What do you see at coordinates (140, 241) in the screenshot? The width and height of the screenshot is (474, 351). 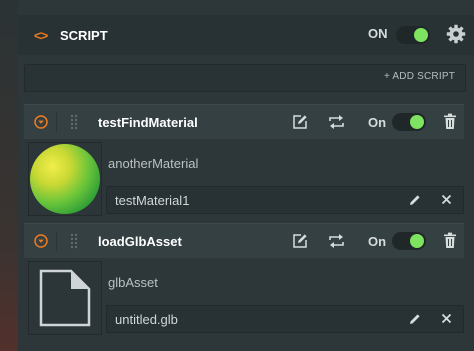 I see `script-name: loadGlbAsset` at bounding box center [140, 241].